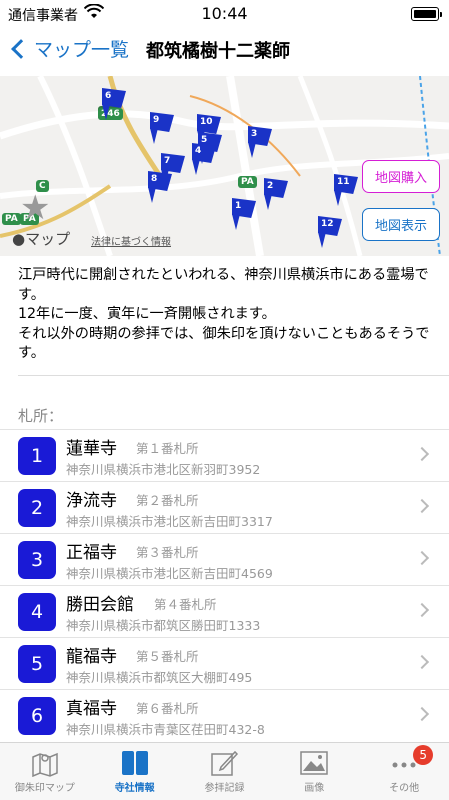 The image size is (449, 800). What do you see at coordinates (21, 48) in the screenshot?
I see `chevron-left-icon` at bounding box center [21, 48].